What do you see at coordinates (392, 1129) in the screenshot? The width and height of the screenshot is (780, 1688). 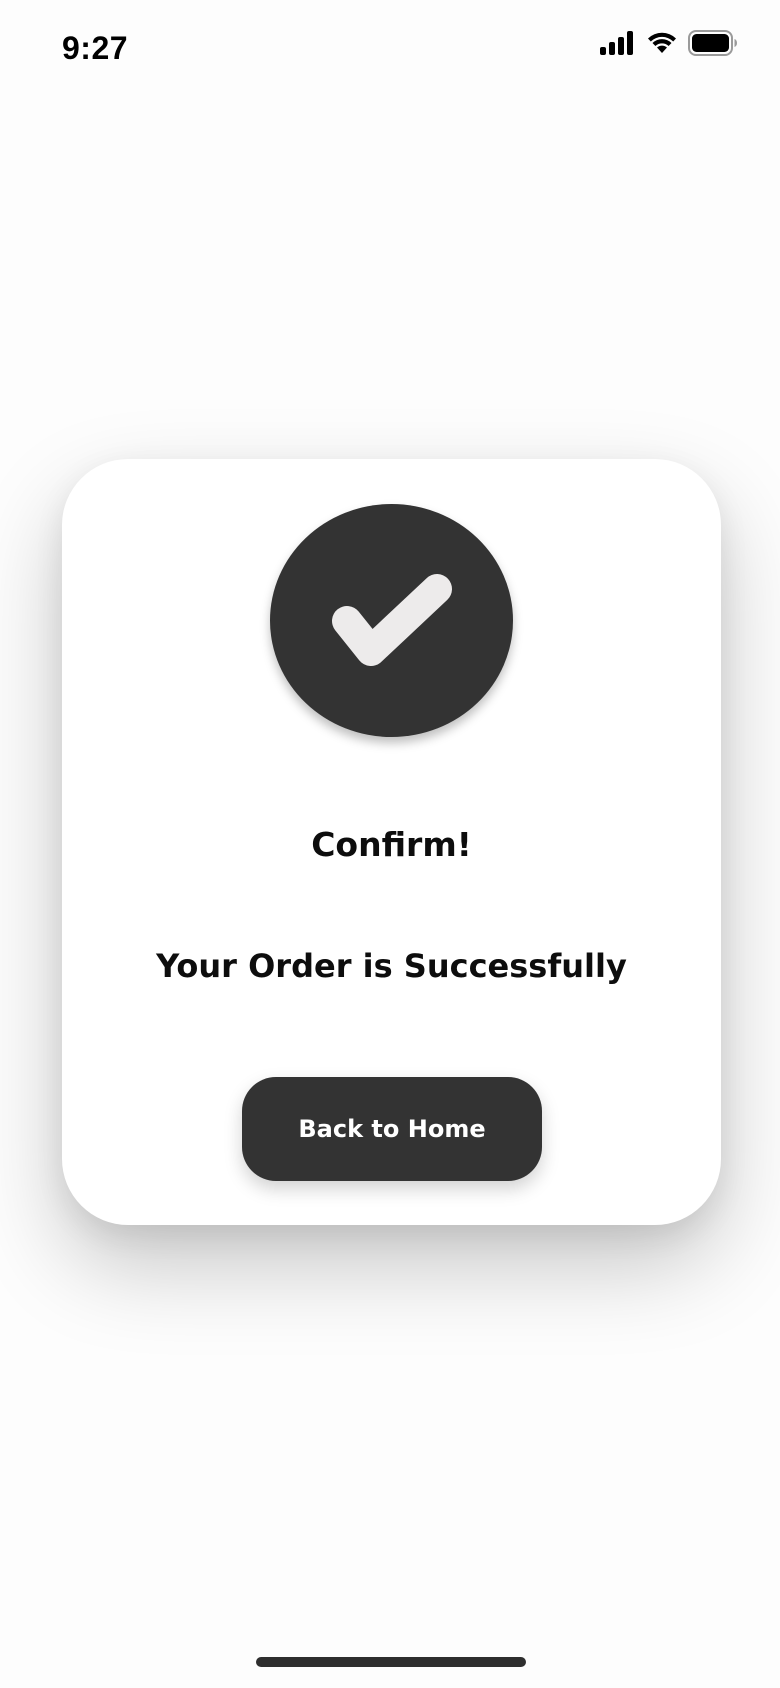 I see `back-to-home-button: Back to Home` at bounding box center [392, 1129].